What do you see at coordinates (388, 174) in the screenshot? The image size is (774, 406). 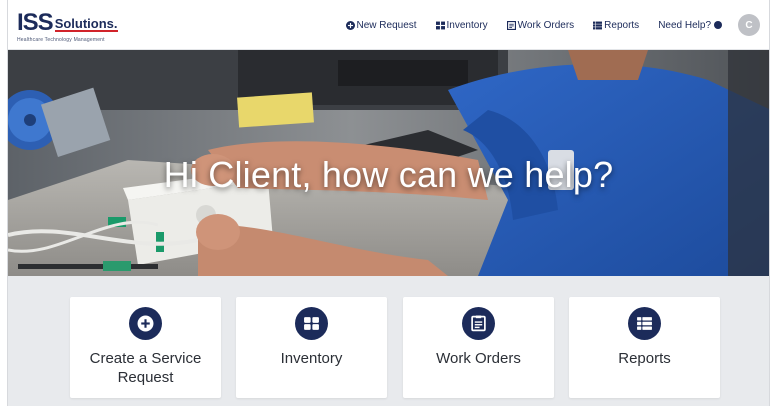 I see `hero-title: Hi Client, how can we help?` at bounding box center [388, 174].